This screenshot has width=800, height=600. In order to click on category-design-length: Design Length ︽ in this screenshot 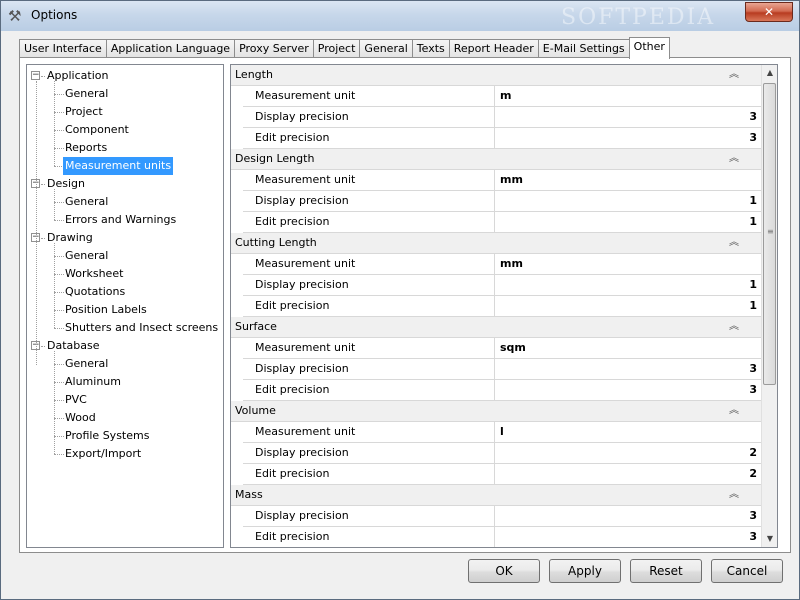, I will do `click(496, 159)`.